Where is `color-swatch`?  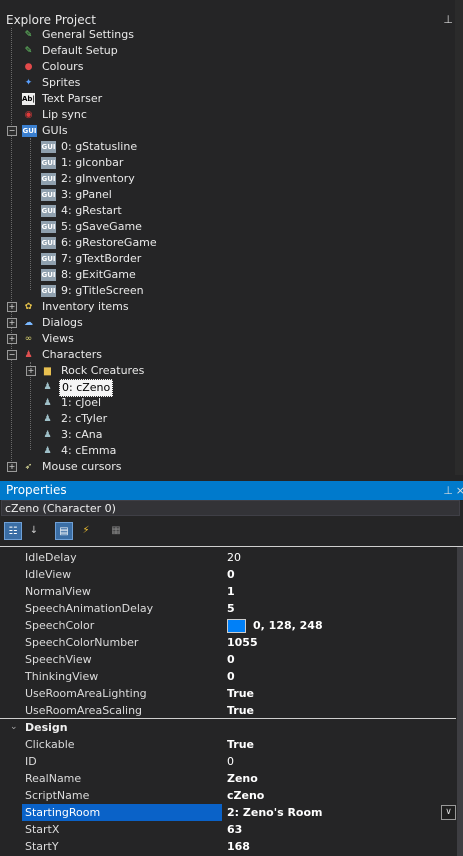 color-swatch is located at coordinates (236, 626).